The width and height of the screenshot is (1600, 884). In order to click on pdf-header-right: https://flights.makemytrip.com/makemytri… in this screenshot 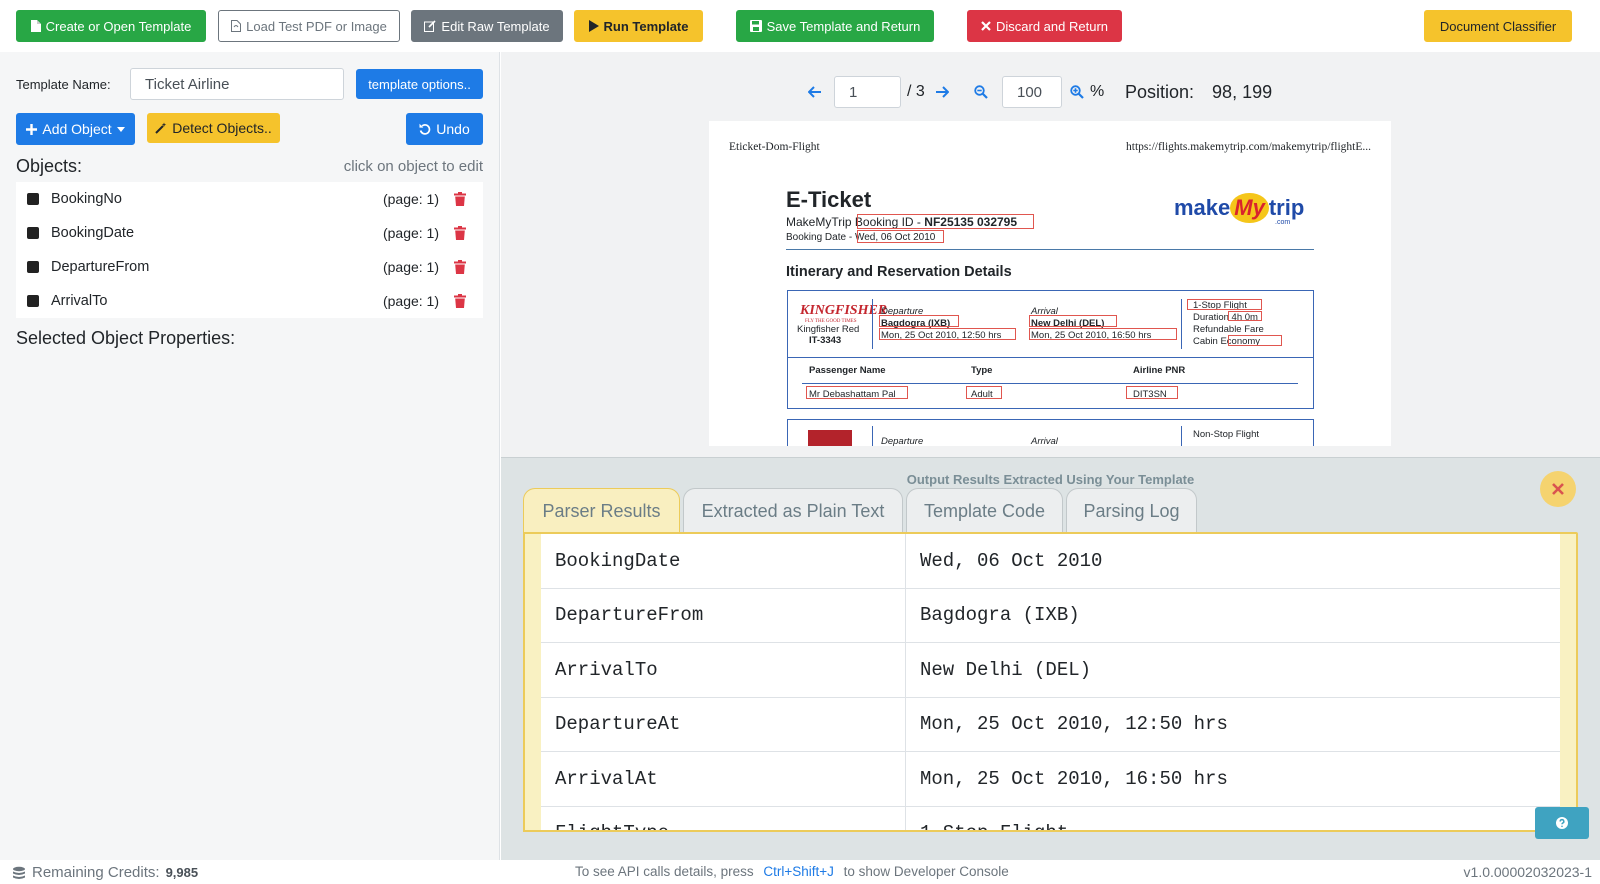, I will do `click(1248, 147)`.